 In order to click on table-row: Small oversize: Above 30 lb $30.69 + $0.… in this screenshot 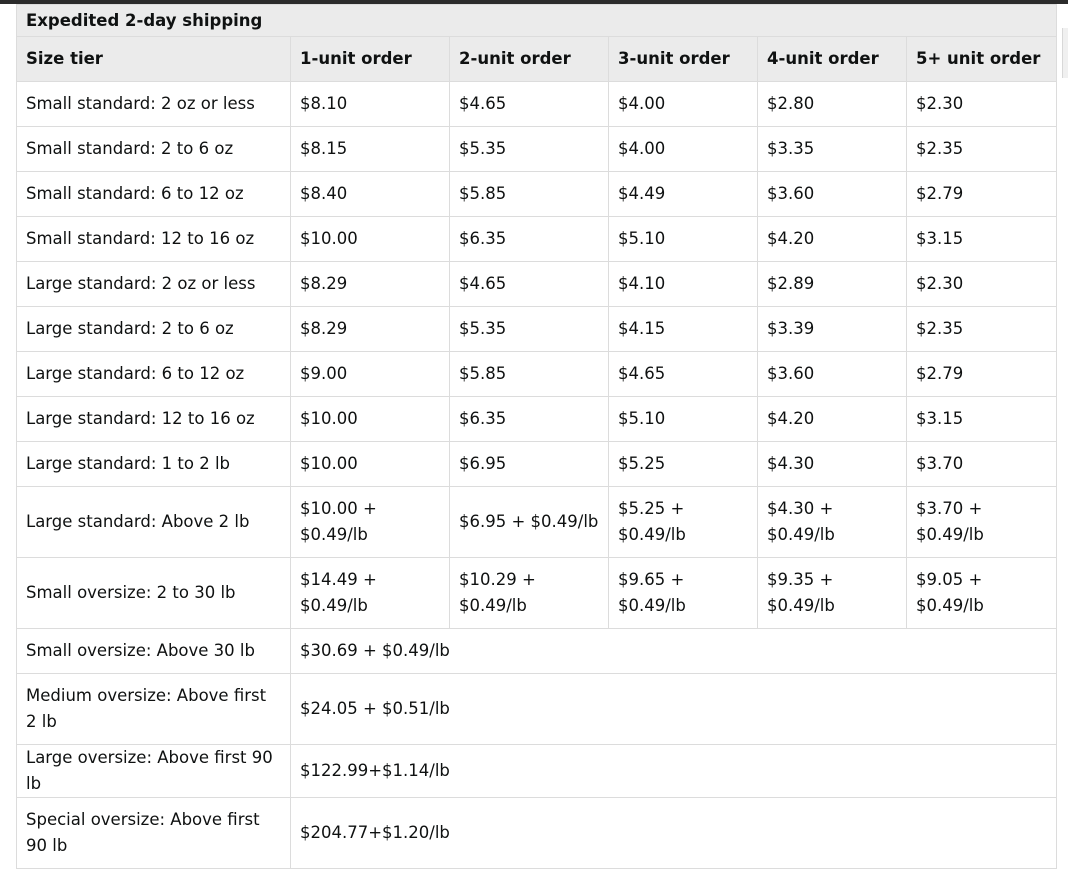, I will do `click(537, 651)`.